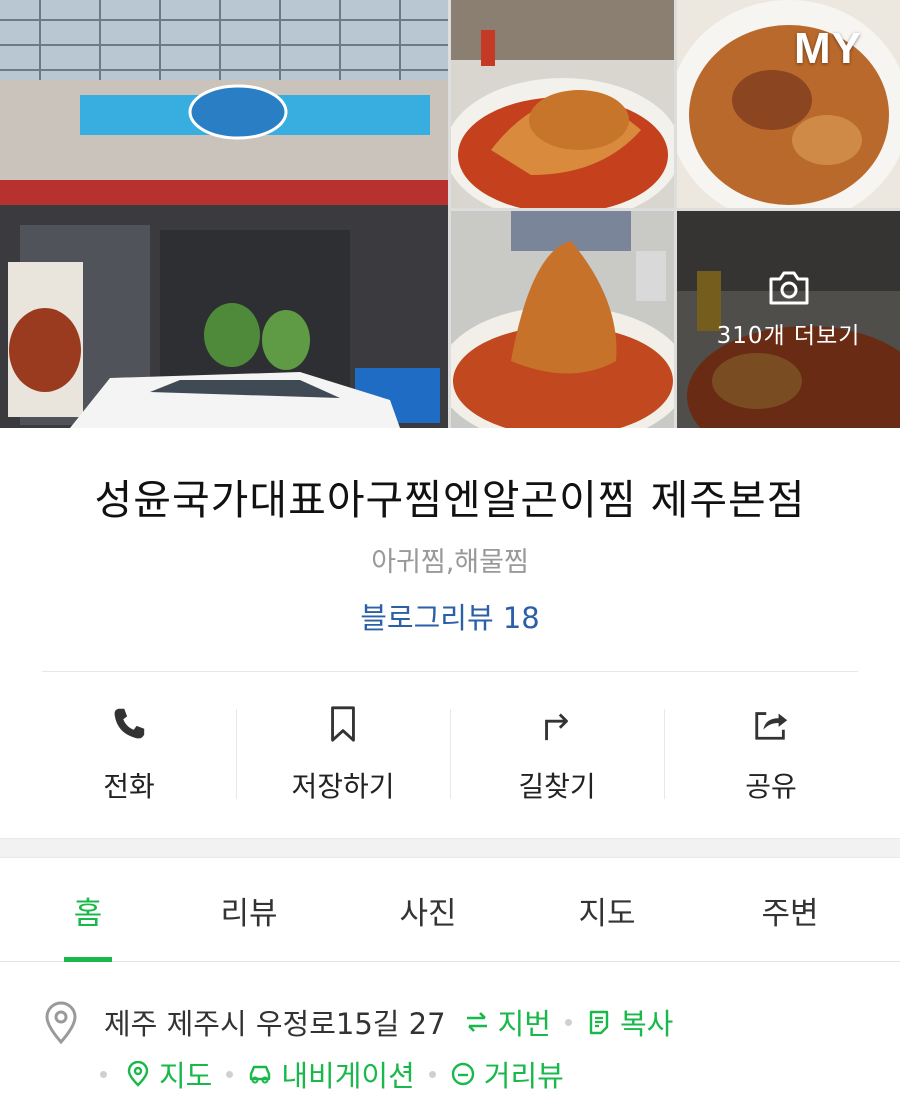 The height and width of the screenshot is (1120, 900). I want to click on navigation-link: 내비게이션, so click(331, 1074).